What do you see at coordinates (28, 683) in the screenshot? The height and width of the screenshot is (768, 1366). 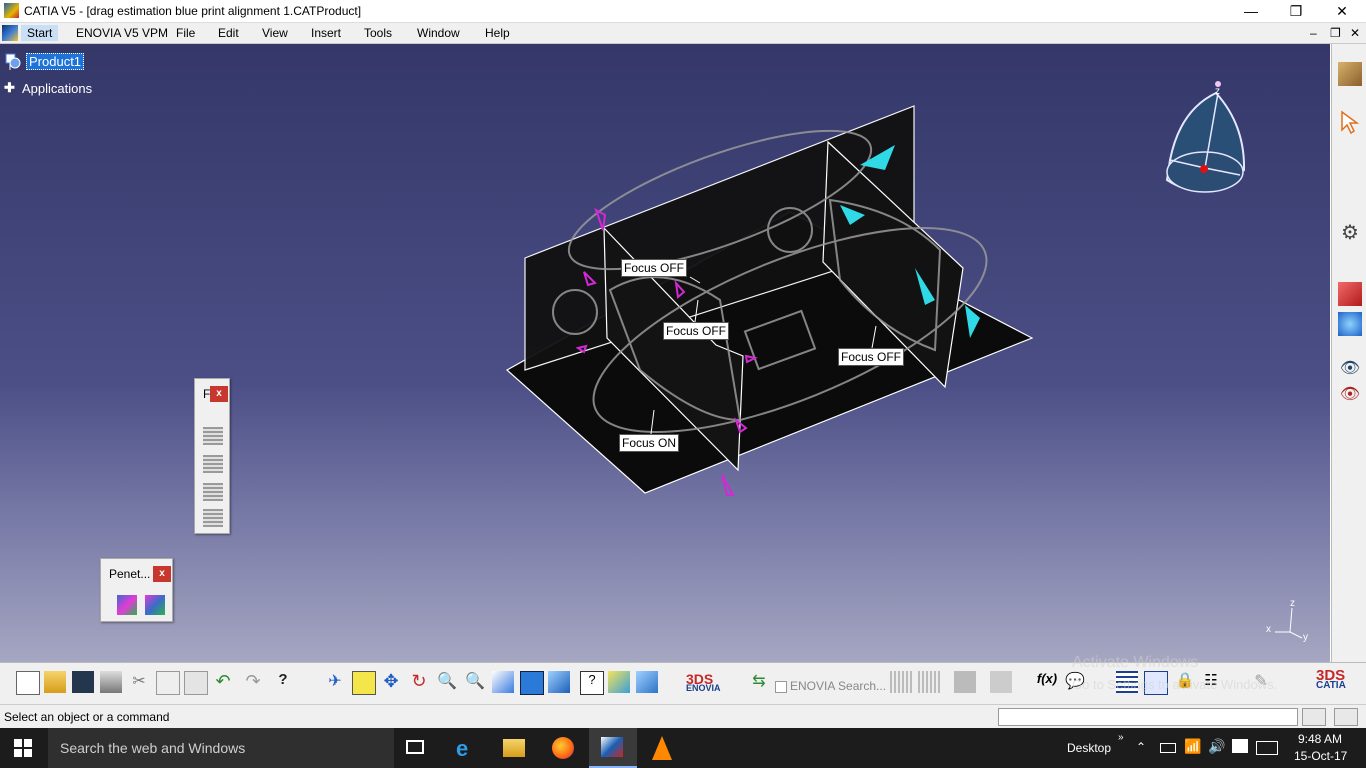 I see `new-file-icon` at bounding box center [28, 683].